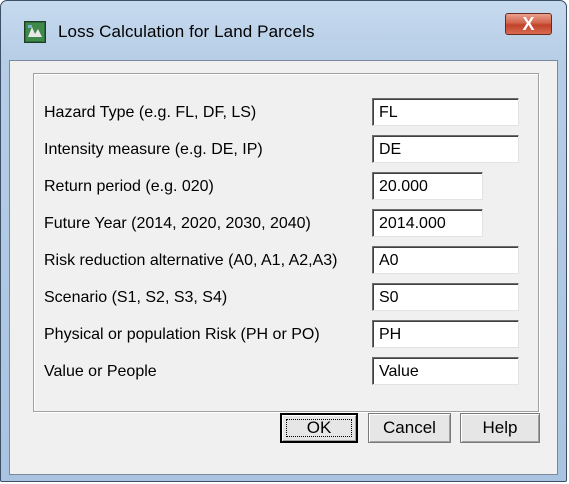  I want to click on close-icon: X, so click(528, 24).